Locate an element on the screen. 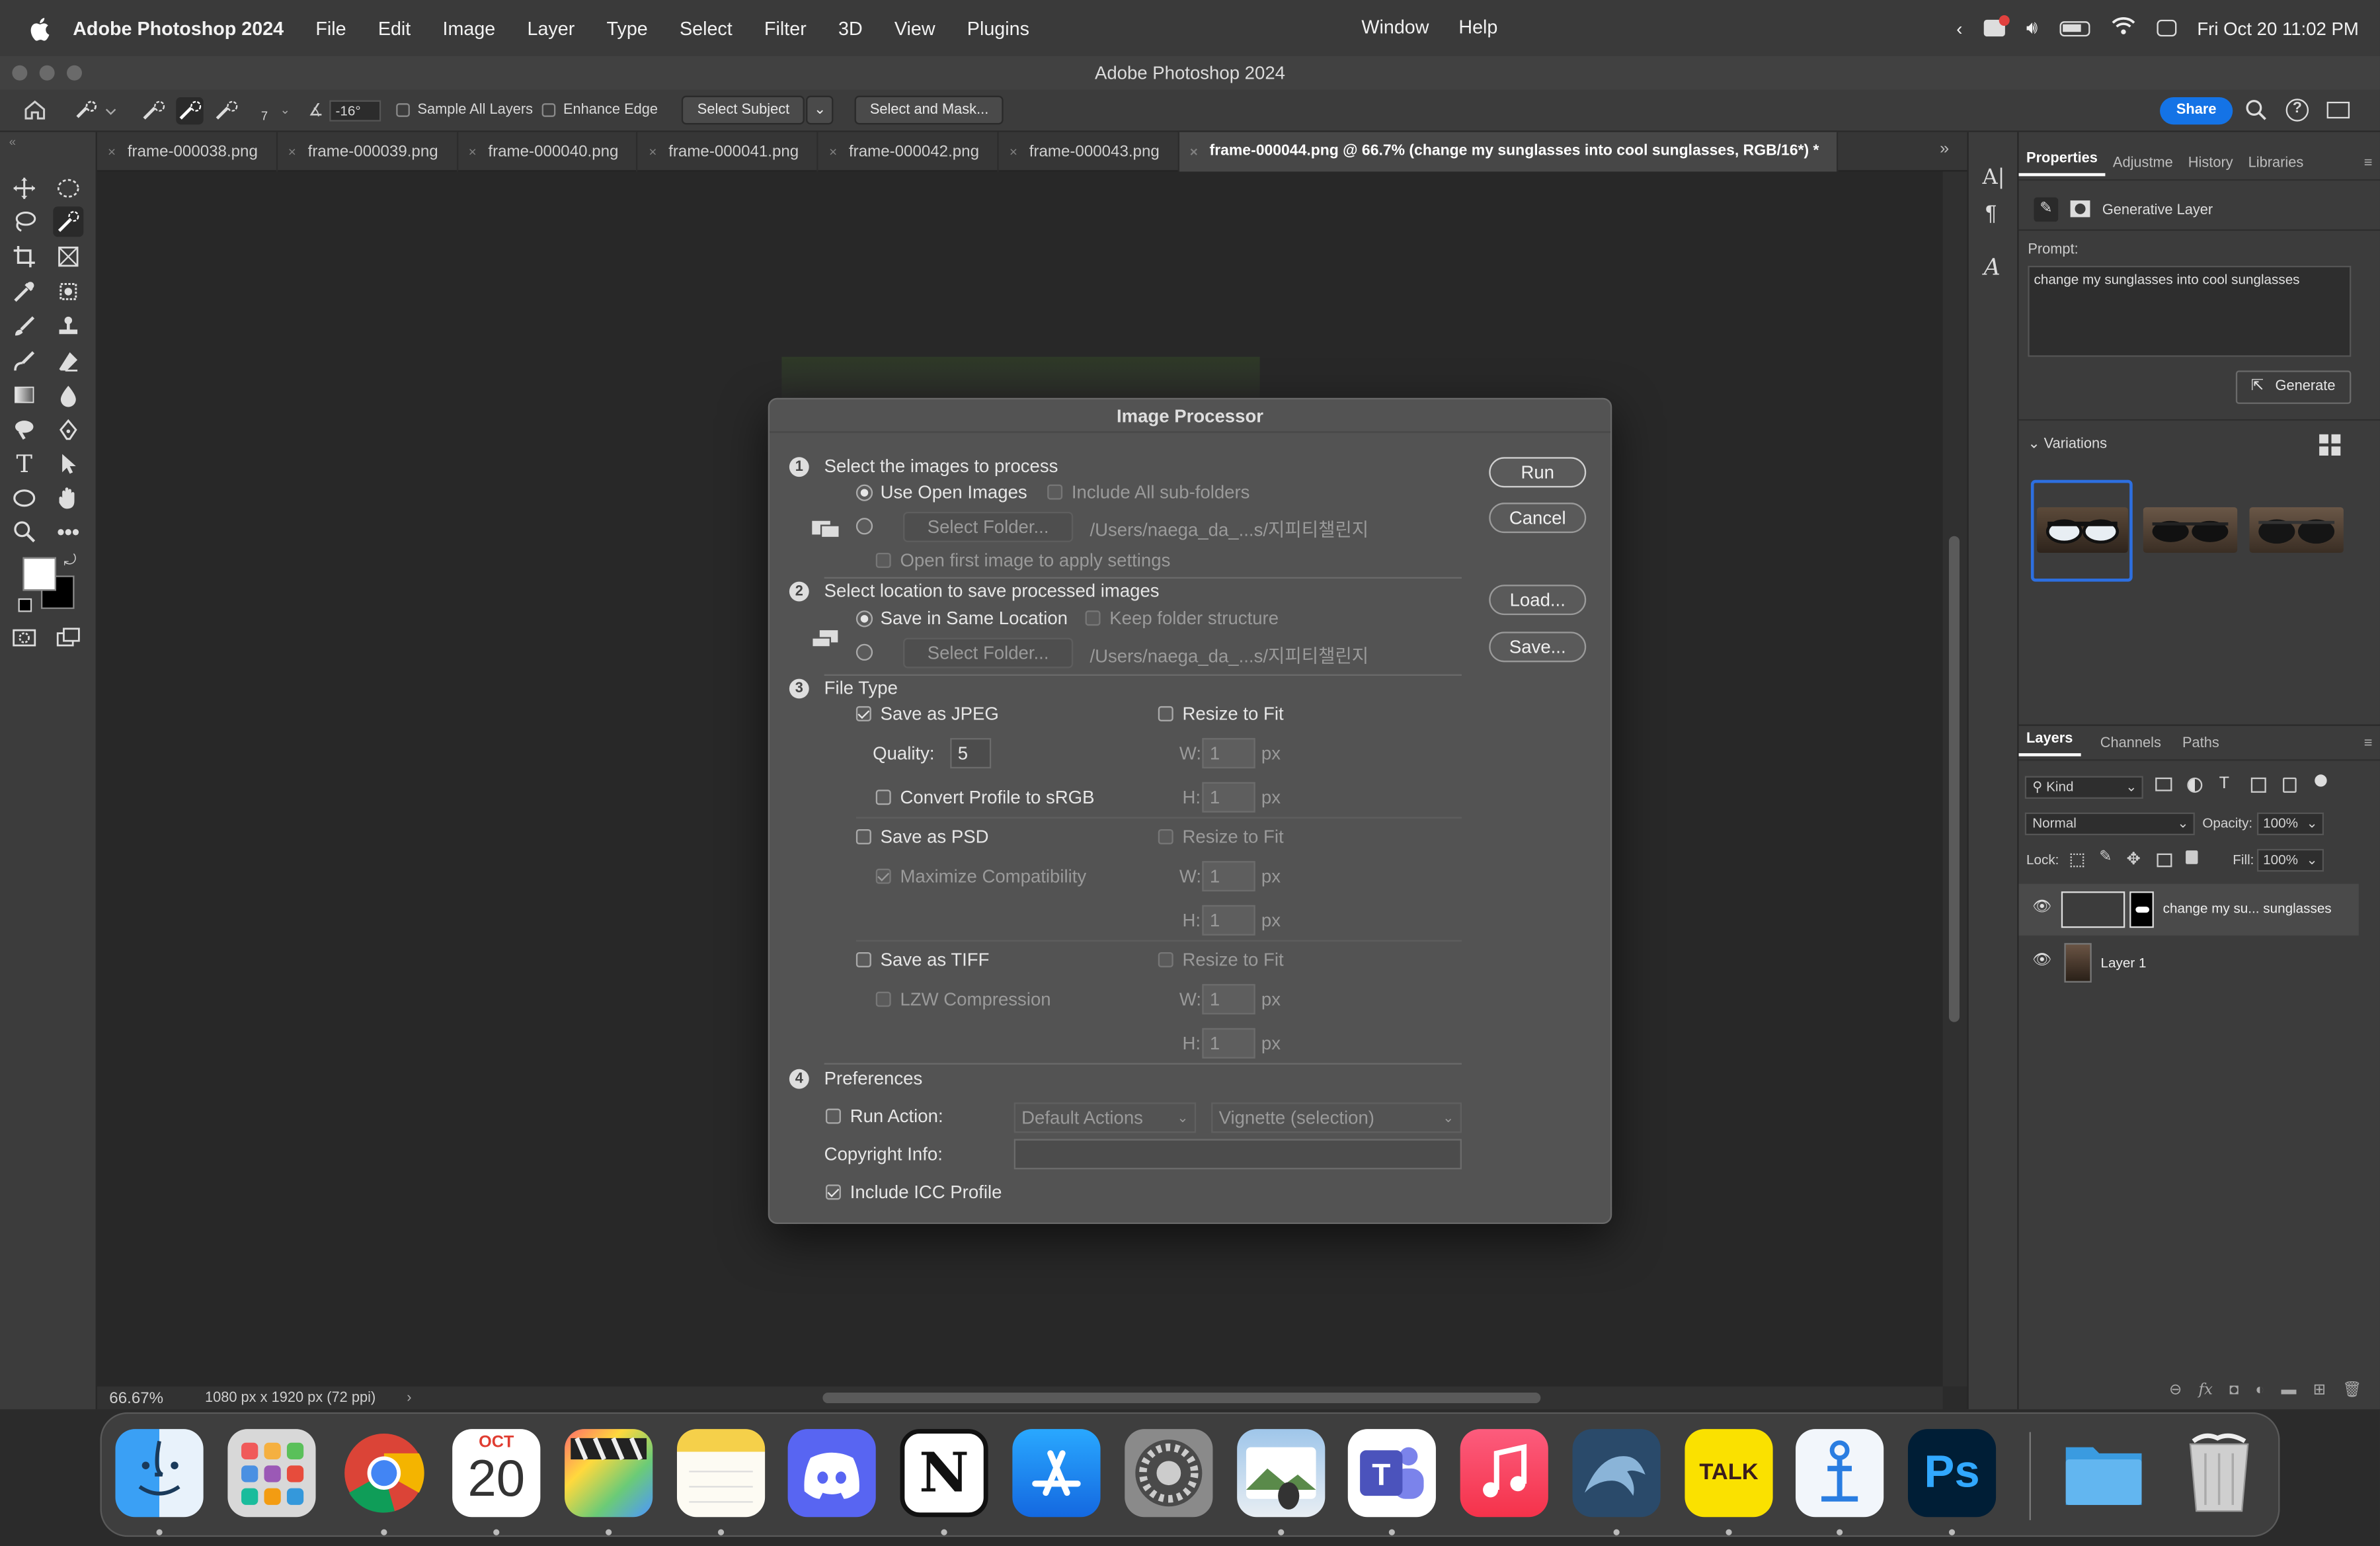 This screenshot has height=1546, width=2380. chevron-left-icon: ‹ is located at coordinates (1959, 27).